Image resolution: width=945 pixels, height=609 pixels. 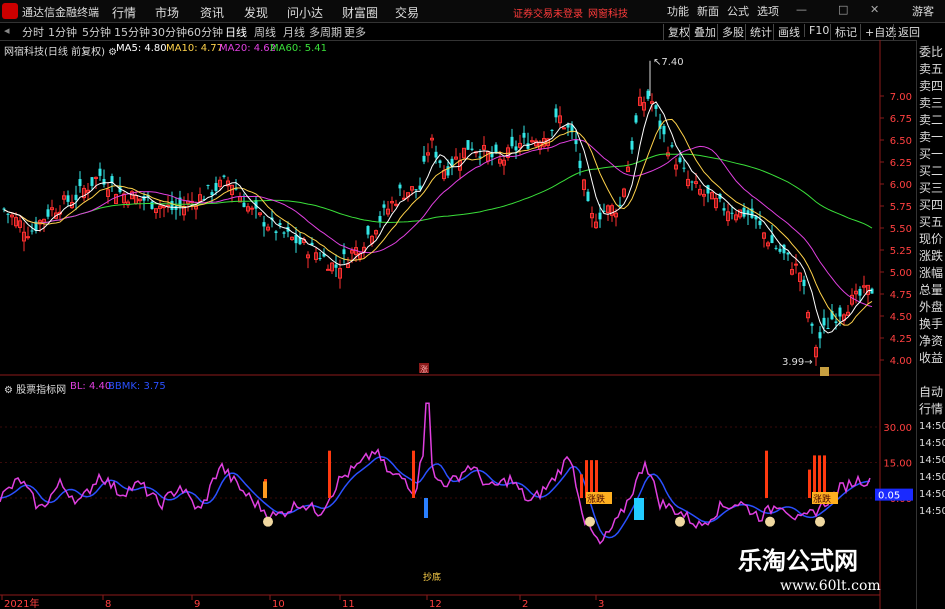 I want to click on stock-name-label: 网宿科技(日线 前复权) ⚙, so click(x=60, y=50).